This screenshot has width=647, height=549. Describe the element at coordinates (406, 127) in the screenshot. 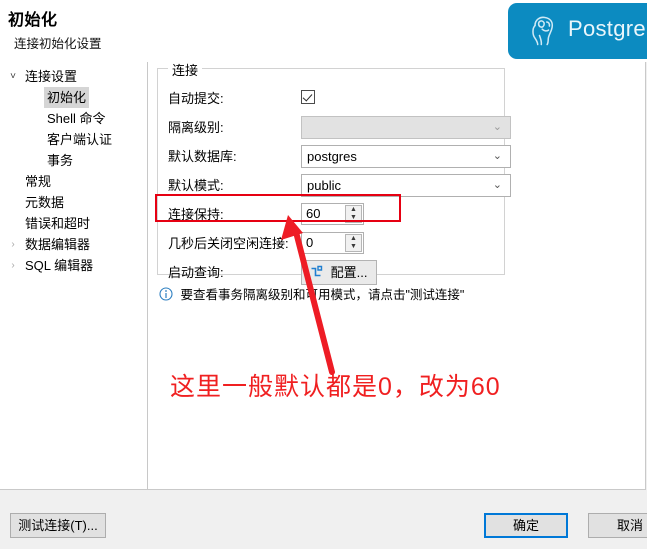

I see `isolation-level-select: ⌄` at that location.